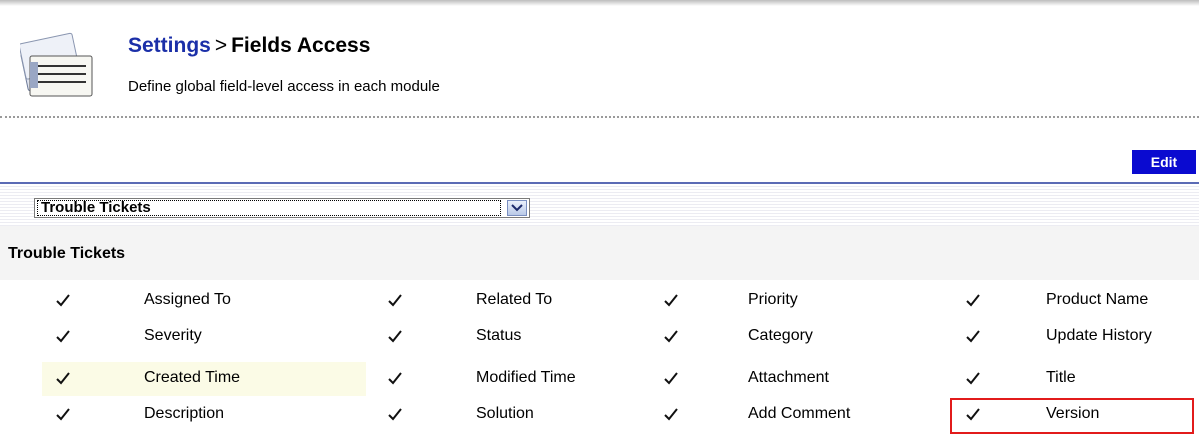 The height and width of the screenshot is (440, 1199). What do you see at coordinates (1164, 162) in the screenshot?
I see `edit-button: Edit` at bounding box center [1164, 162].